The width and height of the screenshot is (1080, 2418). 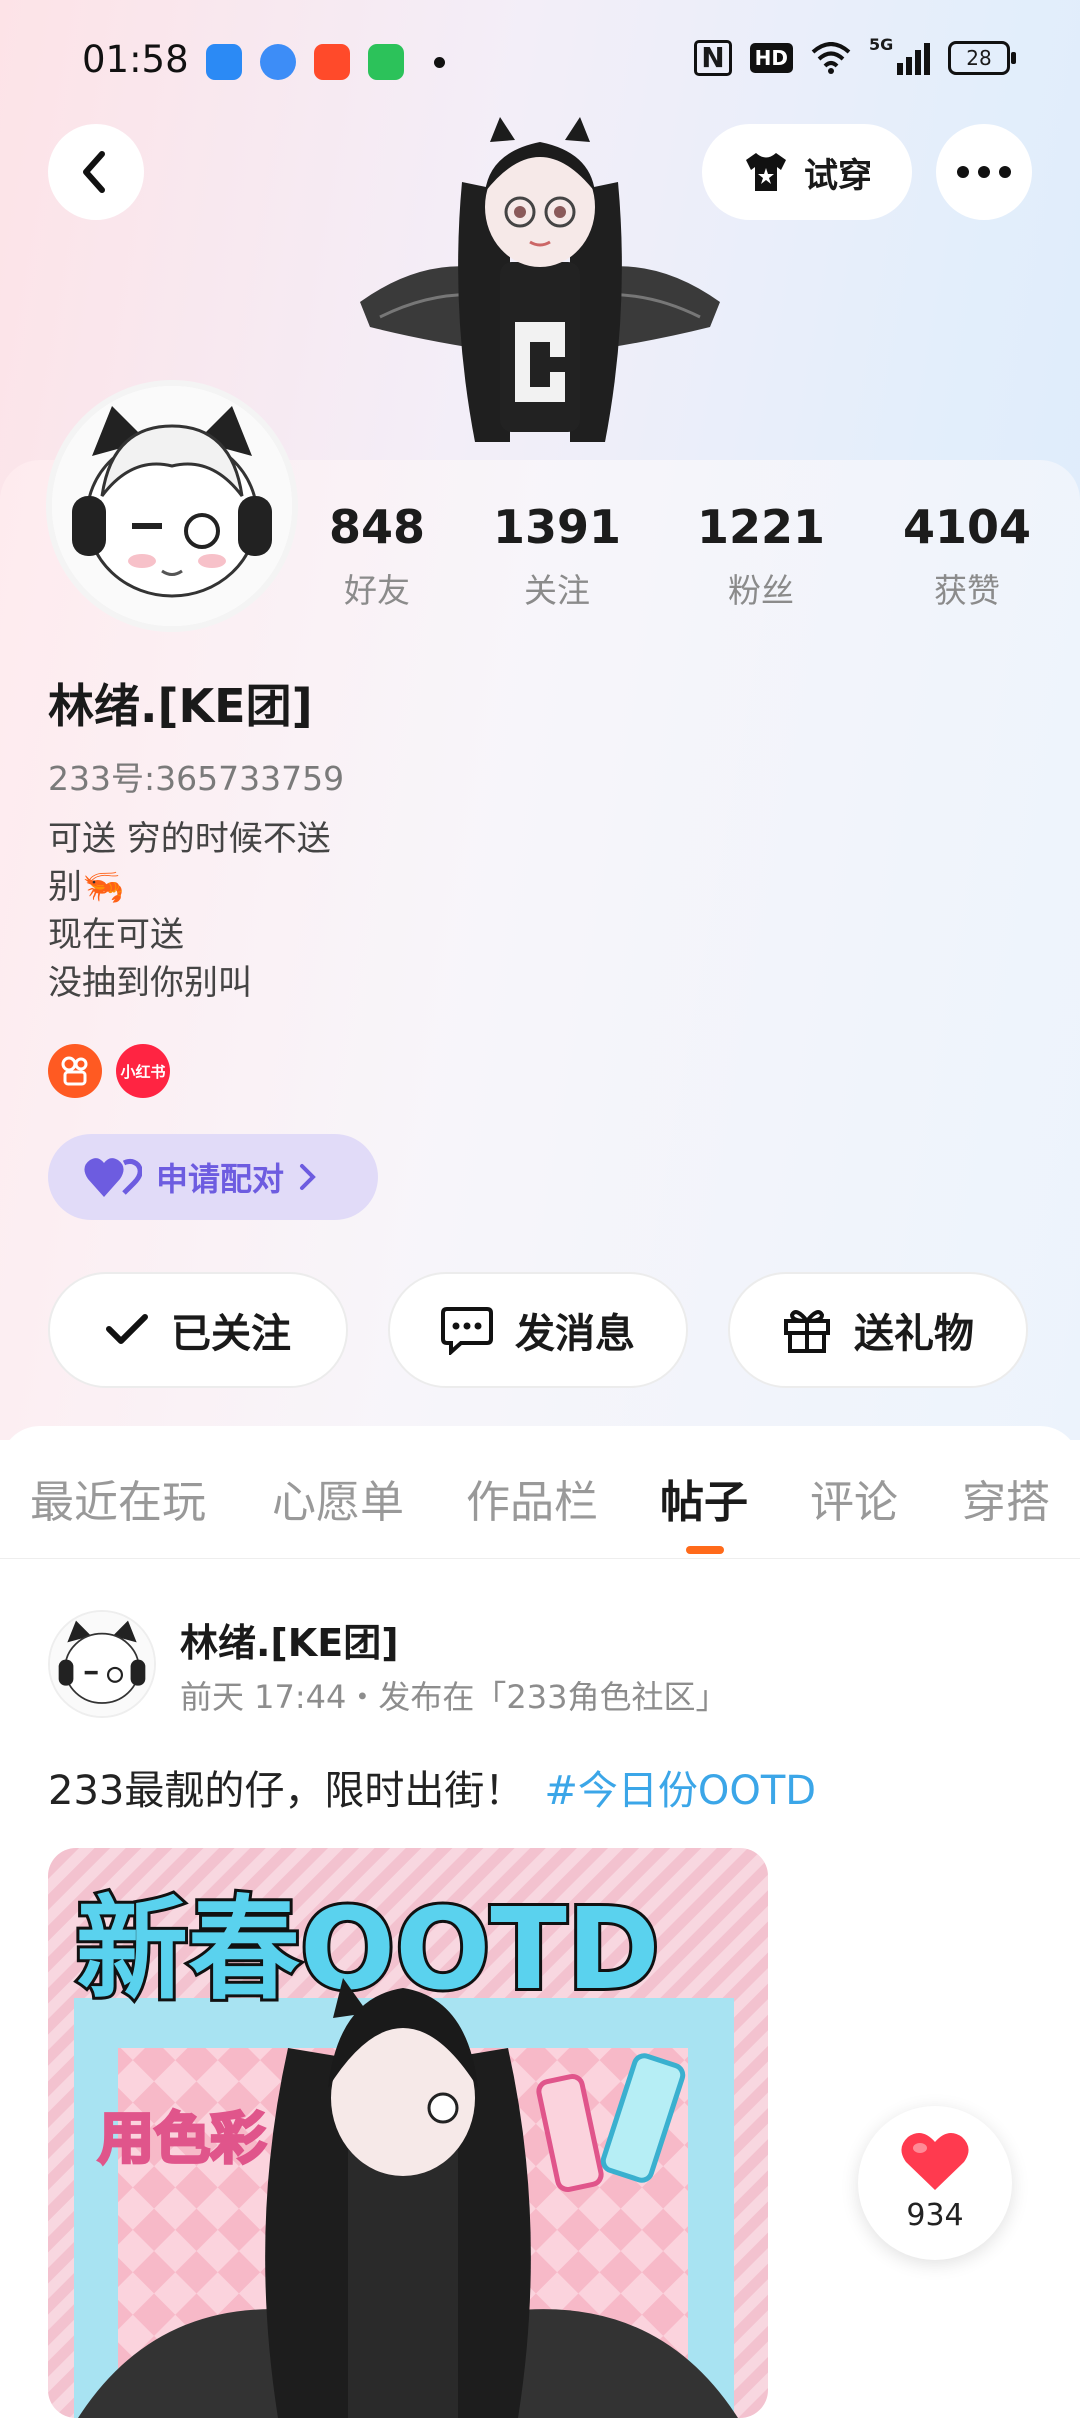 I want to click on post-meta: 前天 17:44・发布在「233角色社区」, so click(x=454, y=1697).